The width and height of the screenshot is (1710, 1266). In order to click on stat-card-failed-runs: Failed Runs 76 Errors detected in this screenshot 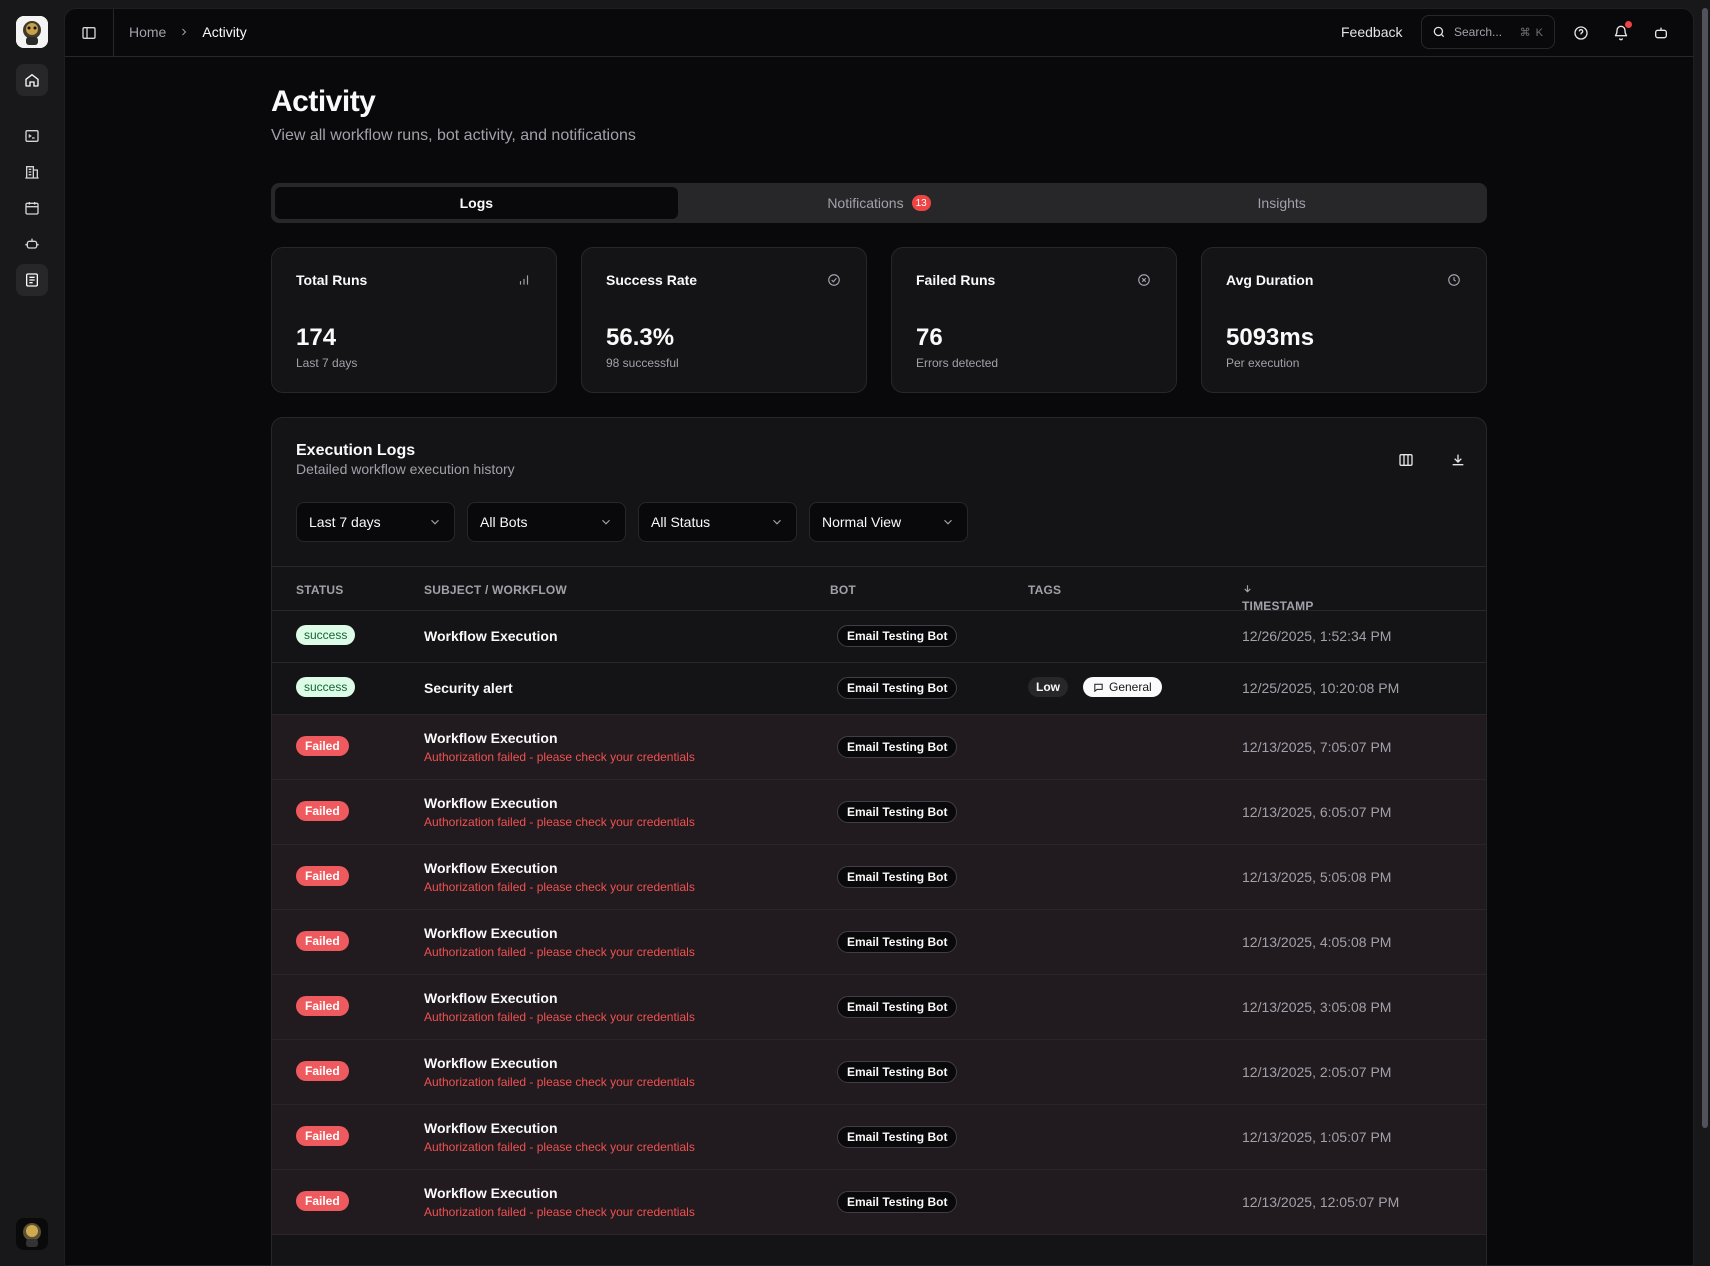, I will do `click(1034, 320)`.